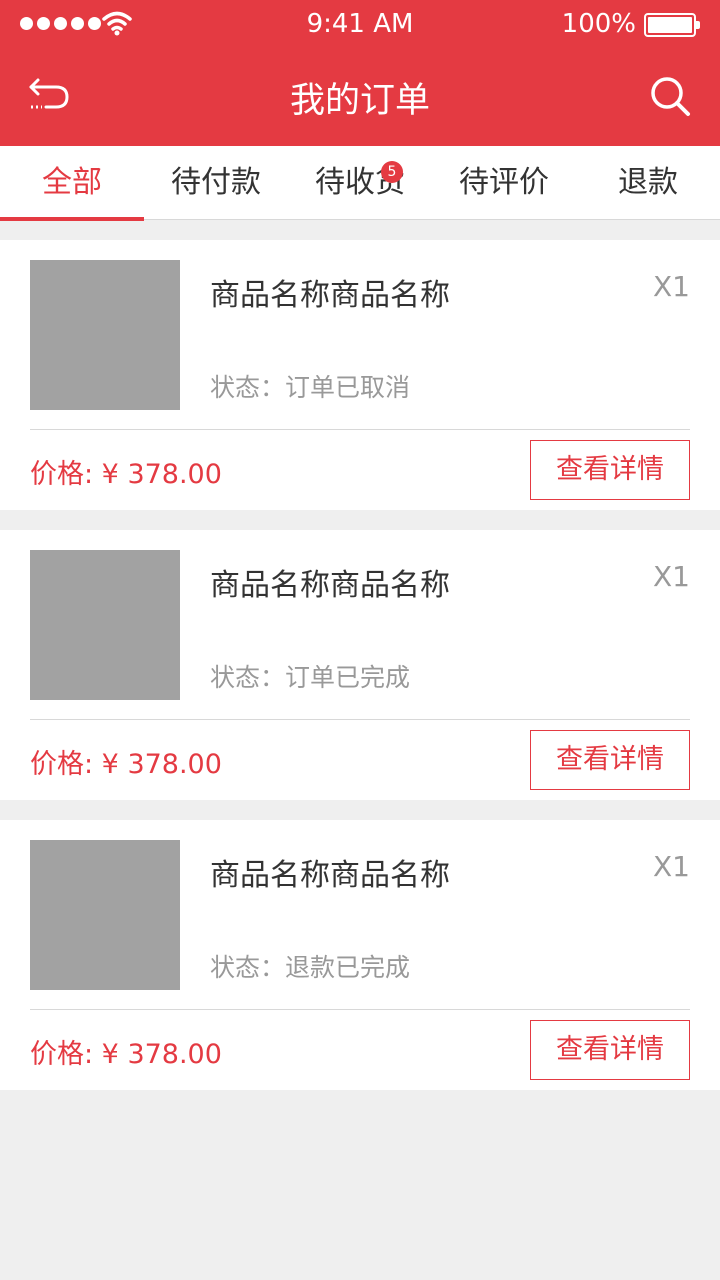  I want to click on order-status: 状态：订单已完成, so click(310, 677).